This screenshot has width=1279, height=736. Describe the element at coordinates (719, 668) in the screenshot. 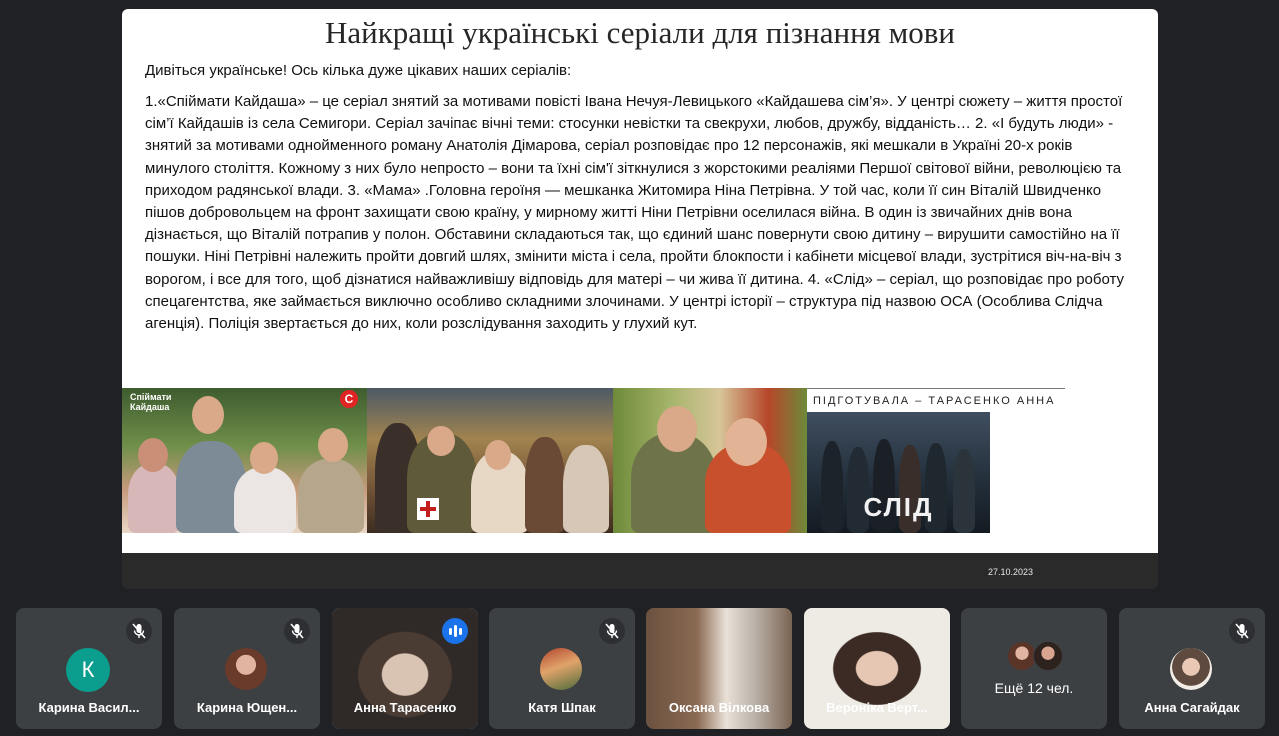

I see `participant-tile: Оксана Вілкова` at that location.